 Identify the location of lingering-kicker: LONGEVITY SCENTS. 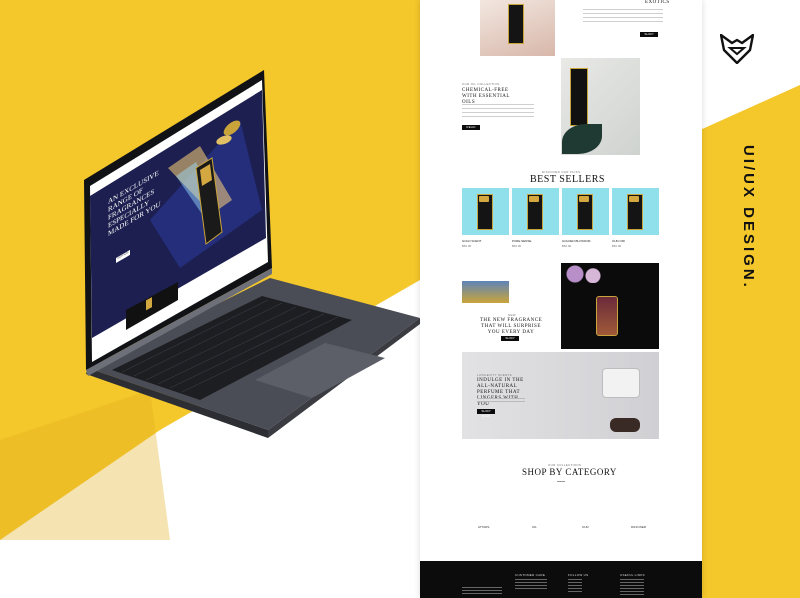
(494, 375).